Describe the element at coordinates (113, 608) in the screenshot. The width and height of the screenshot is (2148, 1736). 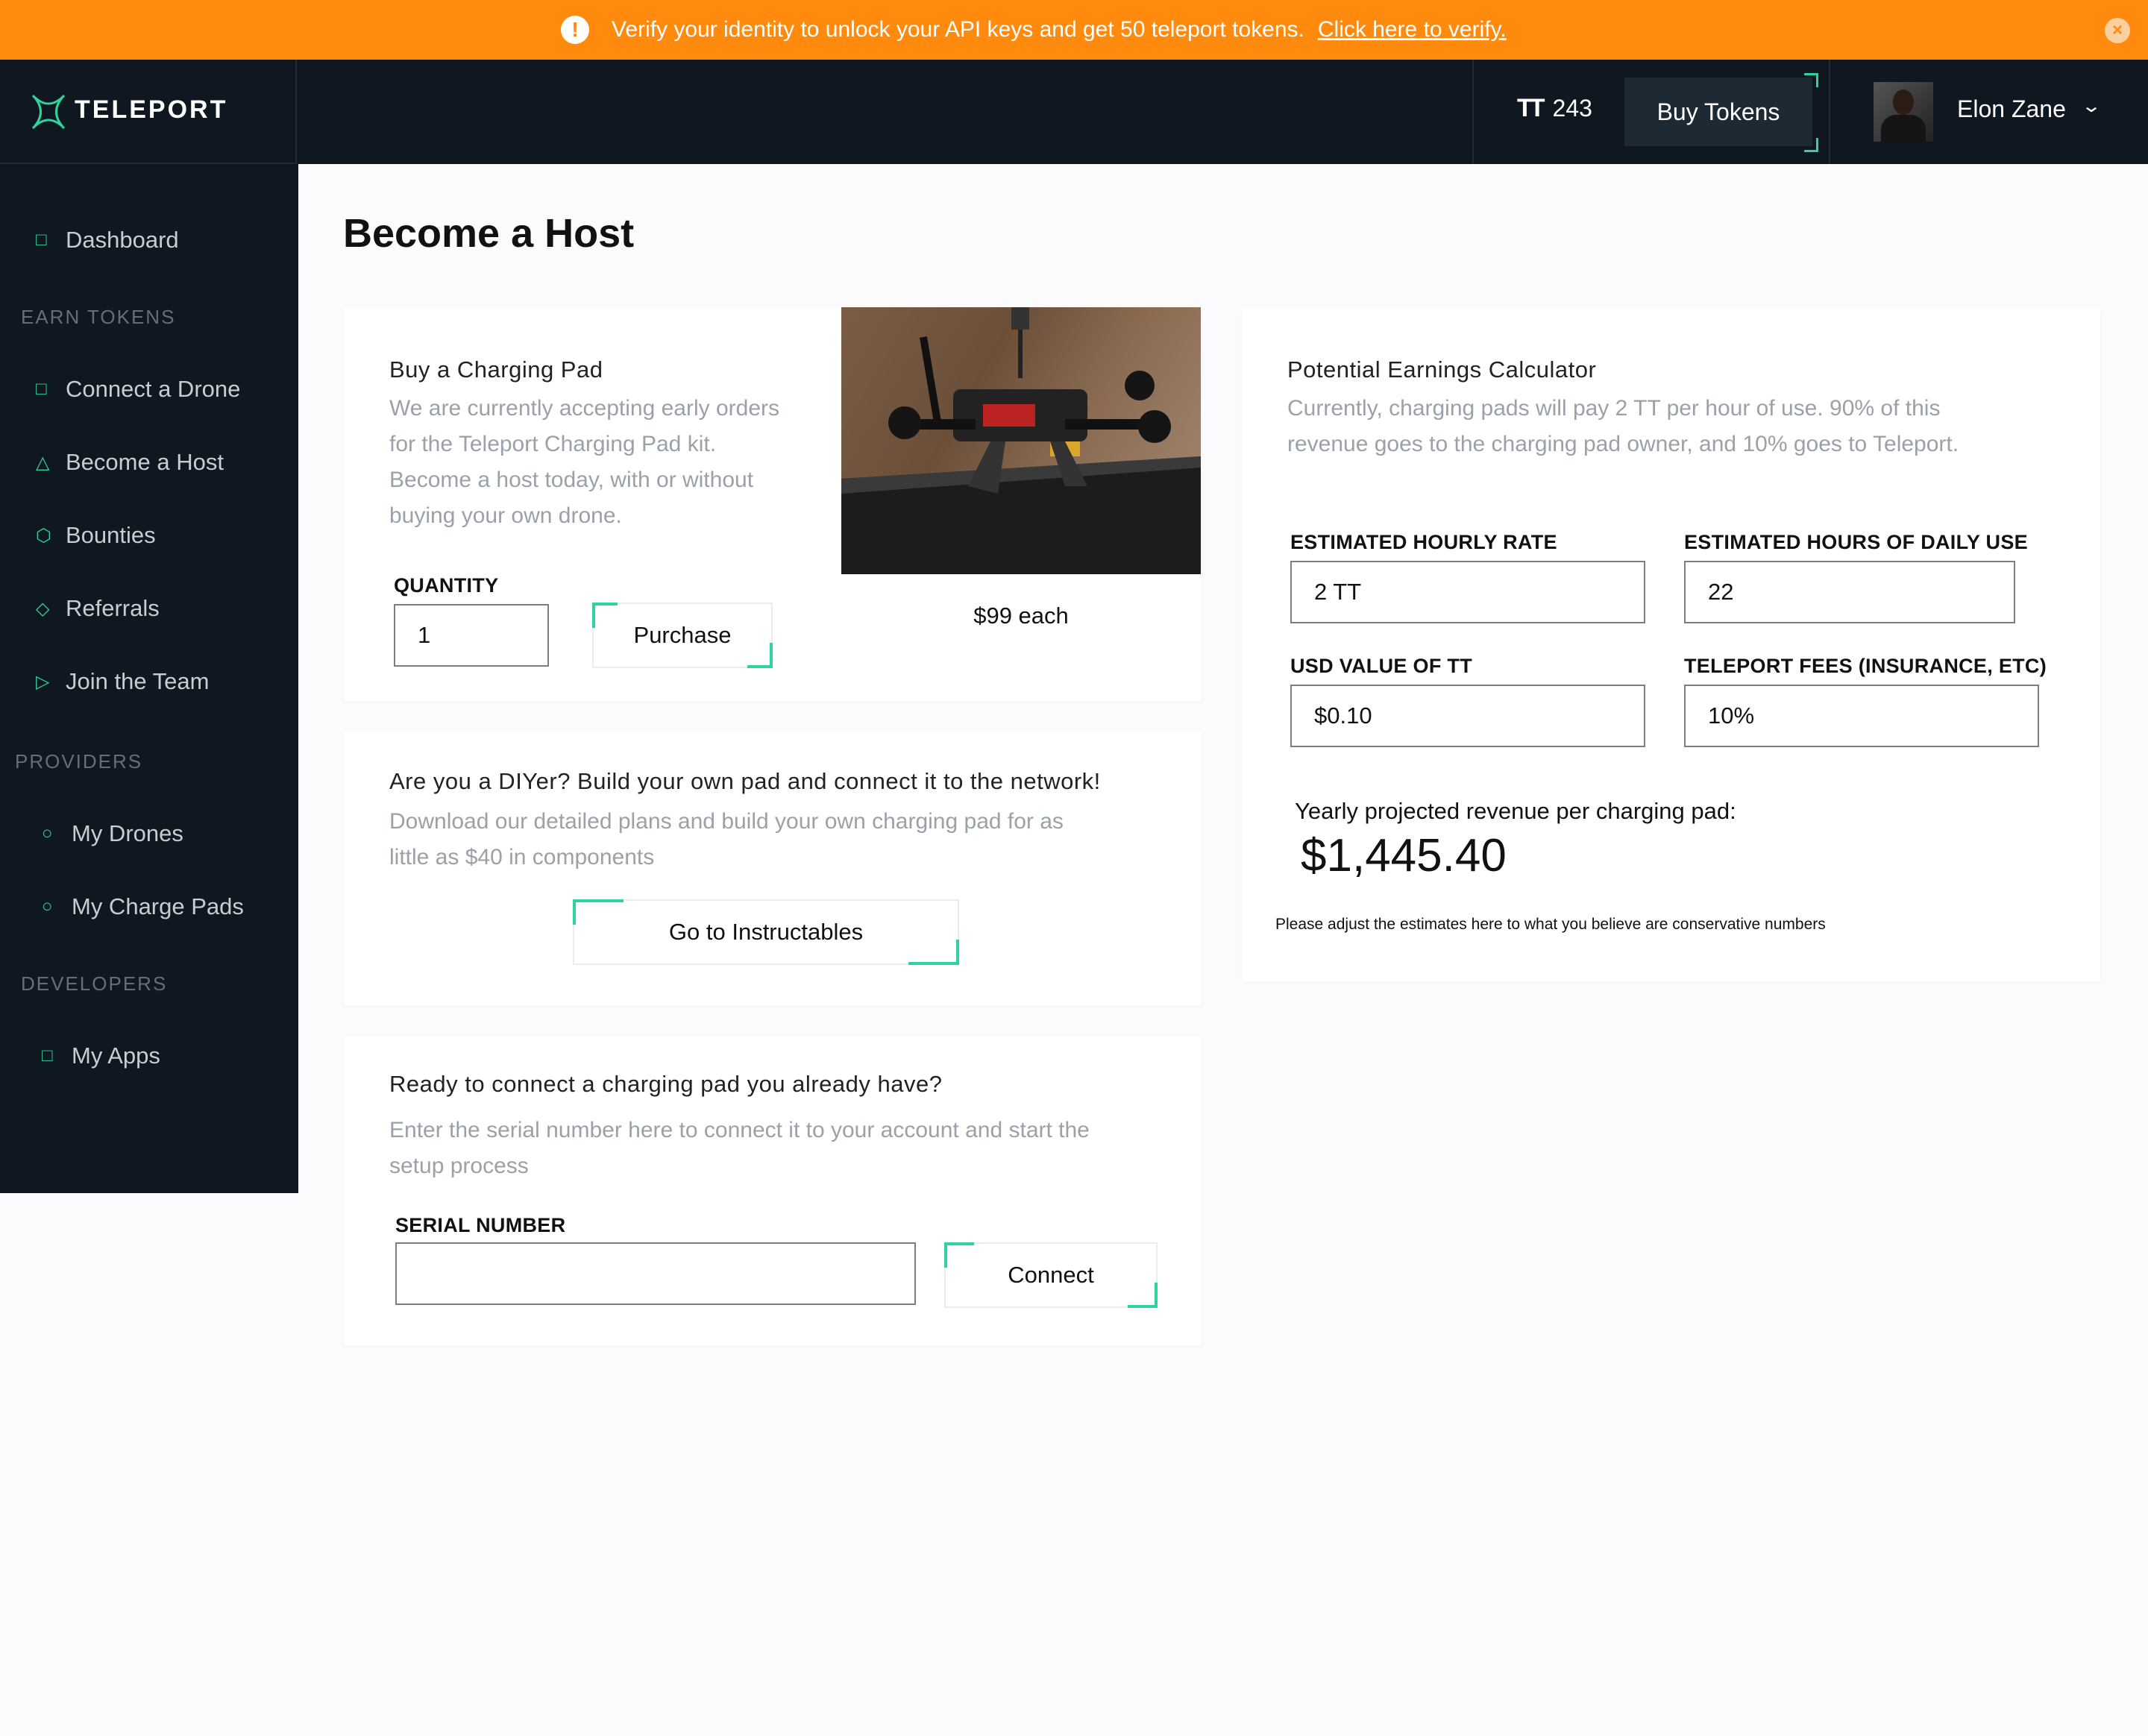
I see `sidebar-item-label: Referrals` at that location.